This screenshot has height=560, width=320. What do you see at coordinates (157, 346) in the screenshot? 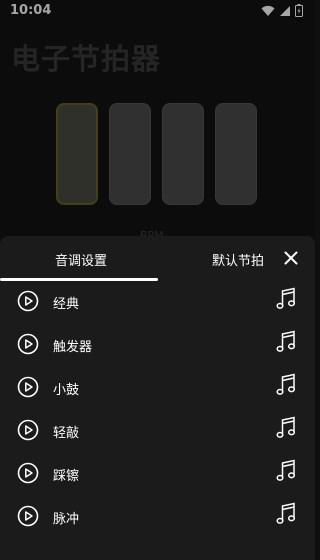
I see `sound-item-trigger: 触发器` at bounding box center [157, 346].